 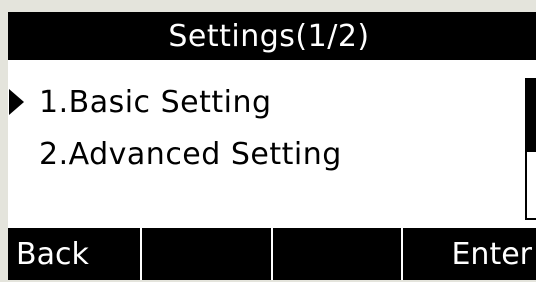 What do you see at coordinates (16, 102) in the screenshot?
I see `selection-pointer-icon` at bounding box center [16, 102].